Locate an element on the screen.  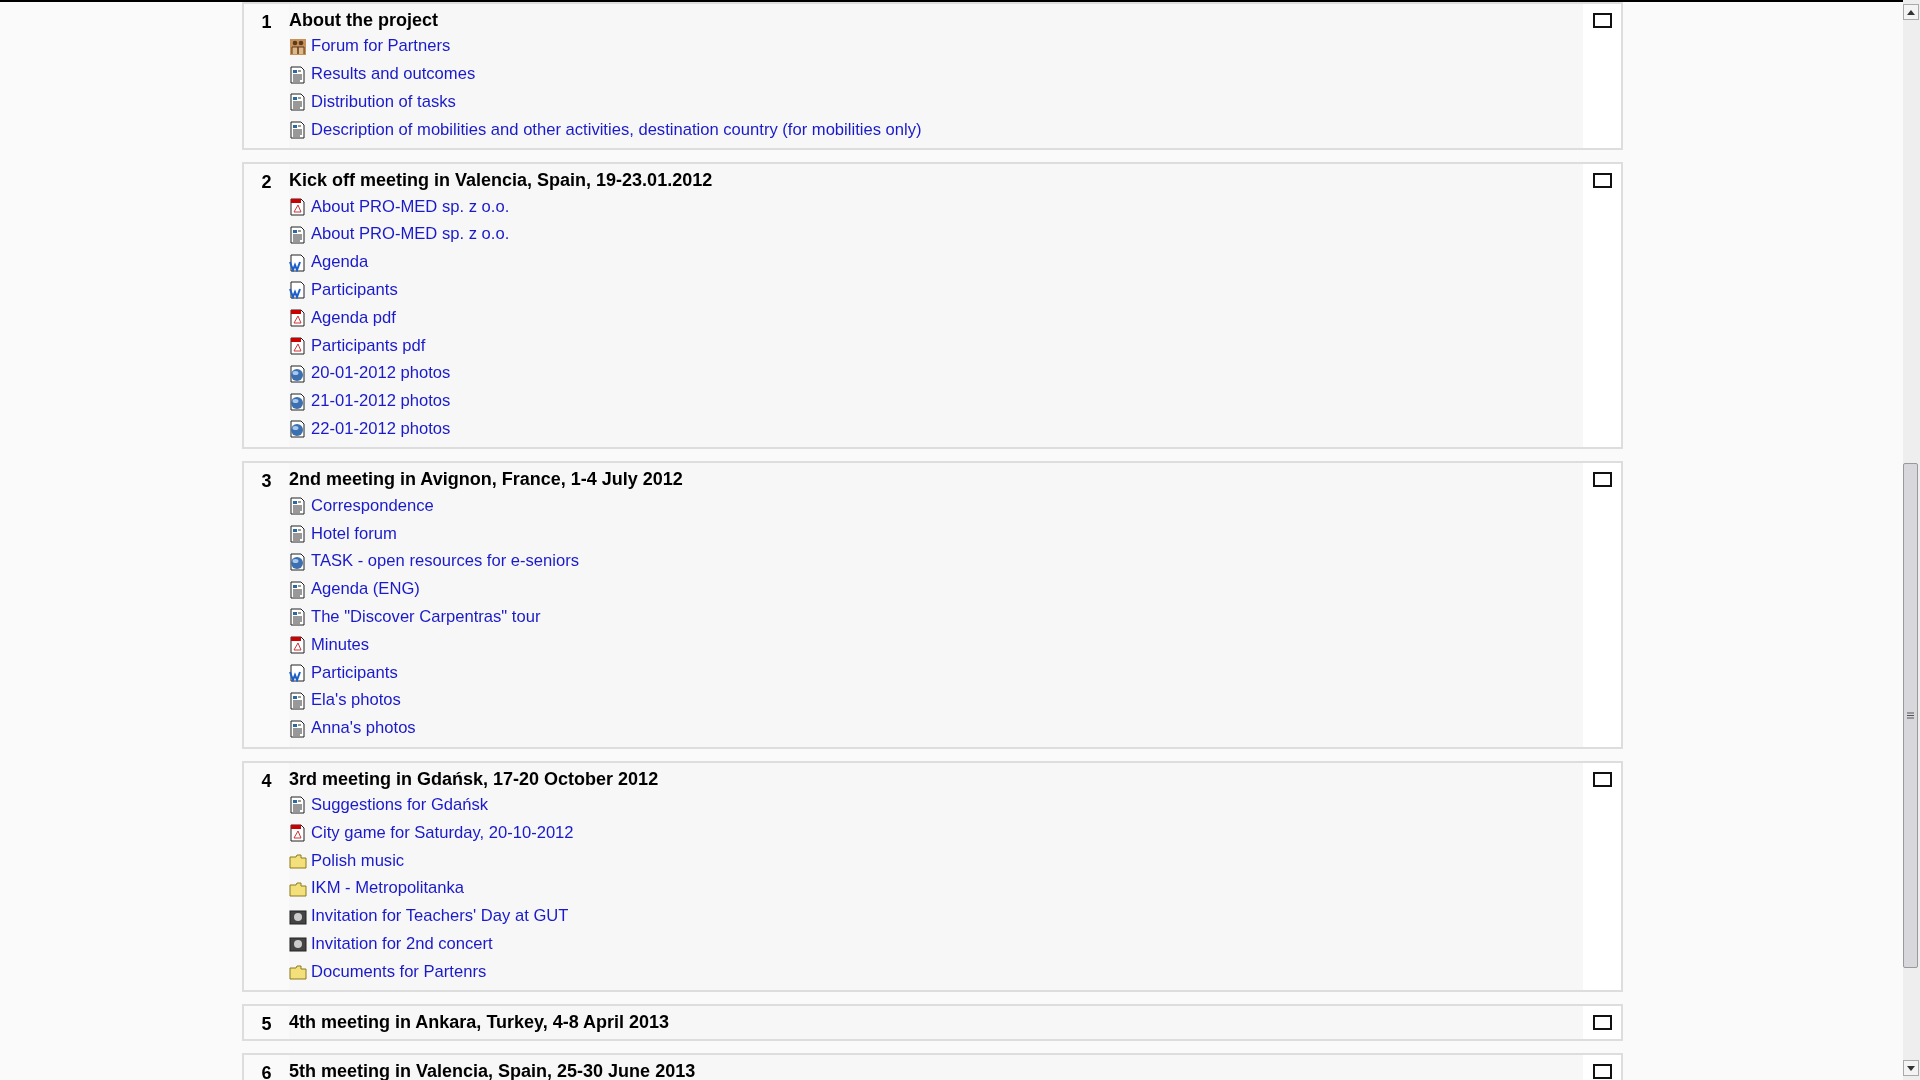
grip-icon is located at coordinates (1910, 715).